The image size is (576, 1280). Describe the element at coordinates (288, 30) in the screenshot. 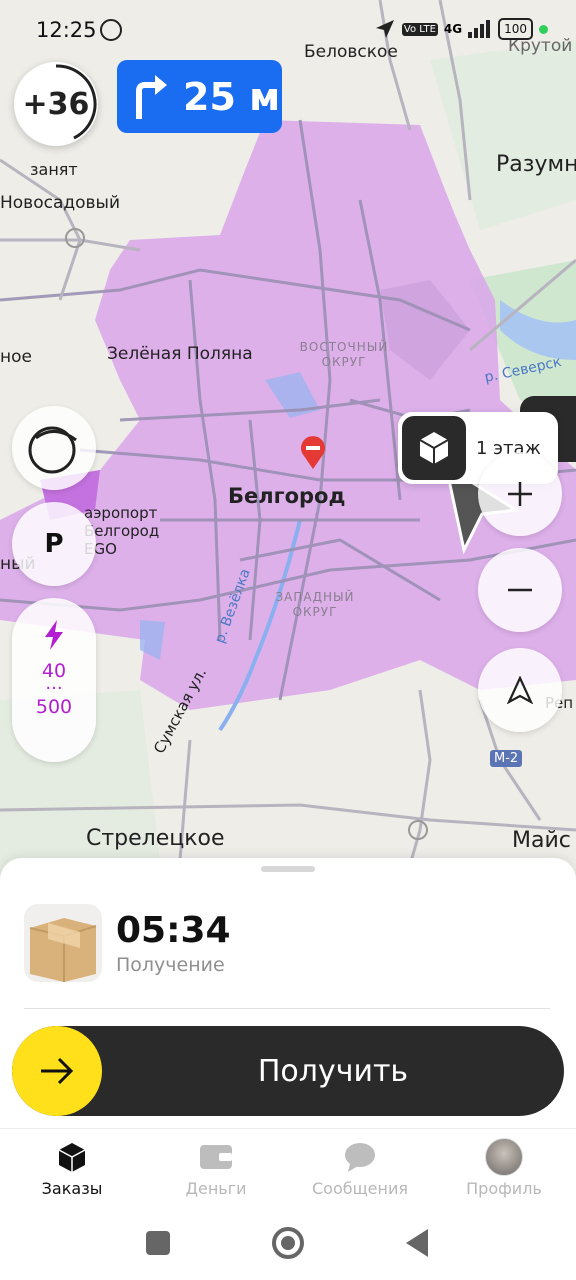

I see `status-bar: 12:25 Vo LTE 4G 100` at that location.